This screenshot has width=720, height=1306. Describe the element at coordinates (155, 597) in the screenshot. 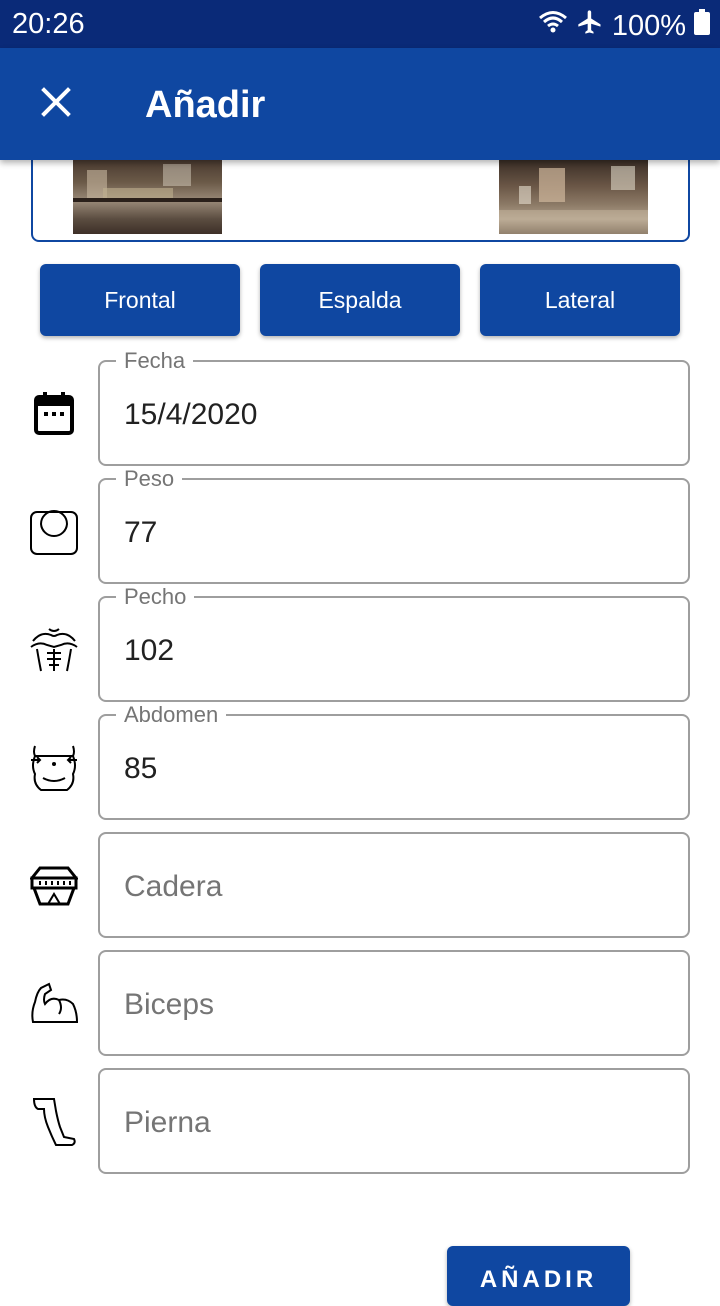

I see `pecho-label: Pecho` at that location.